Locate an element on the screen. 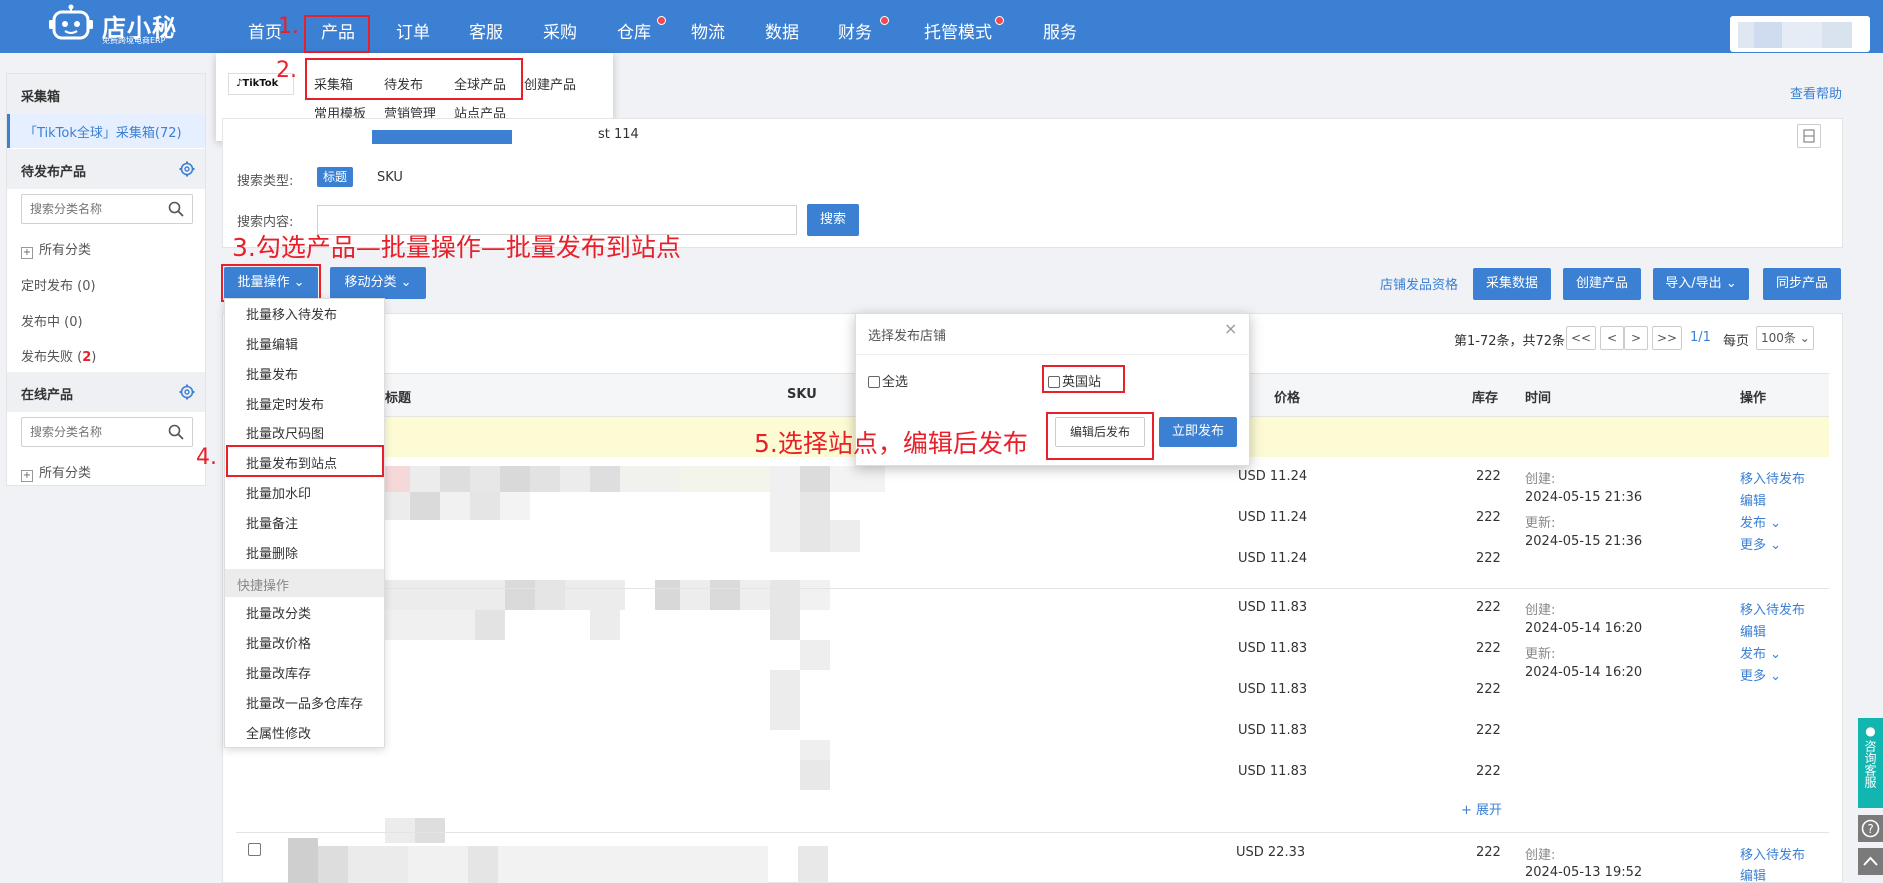  page-last-button: >> is located at coordinates (1667, 338).